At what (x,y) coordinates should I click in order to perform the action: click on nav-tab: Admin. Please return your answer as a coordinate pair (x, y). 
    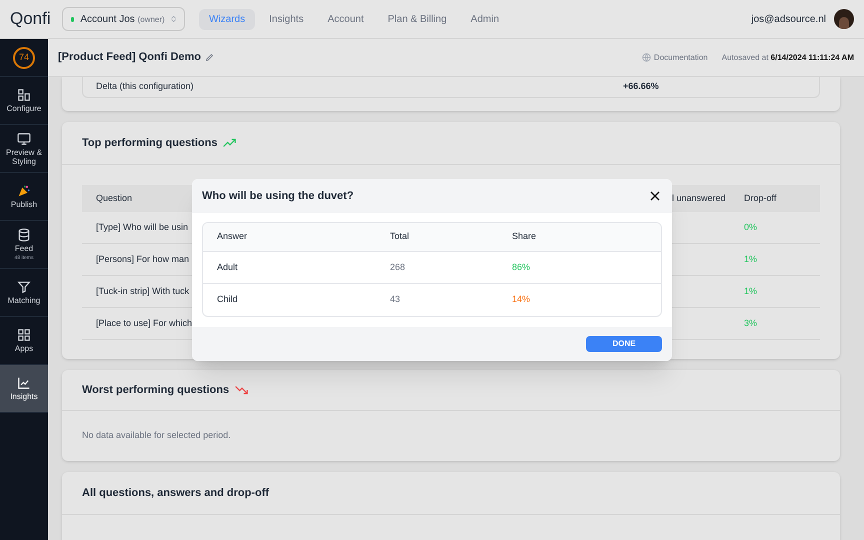
    Looking at the image, I should click on (485, 19).